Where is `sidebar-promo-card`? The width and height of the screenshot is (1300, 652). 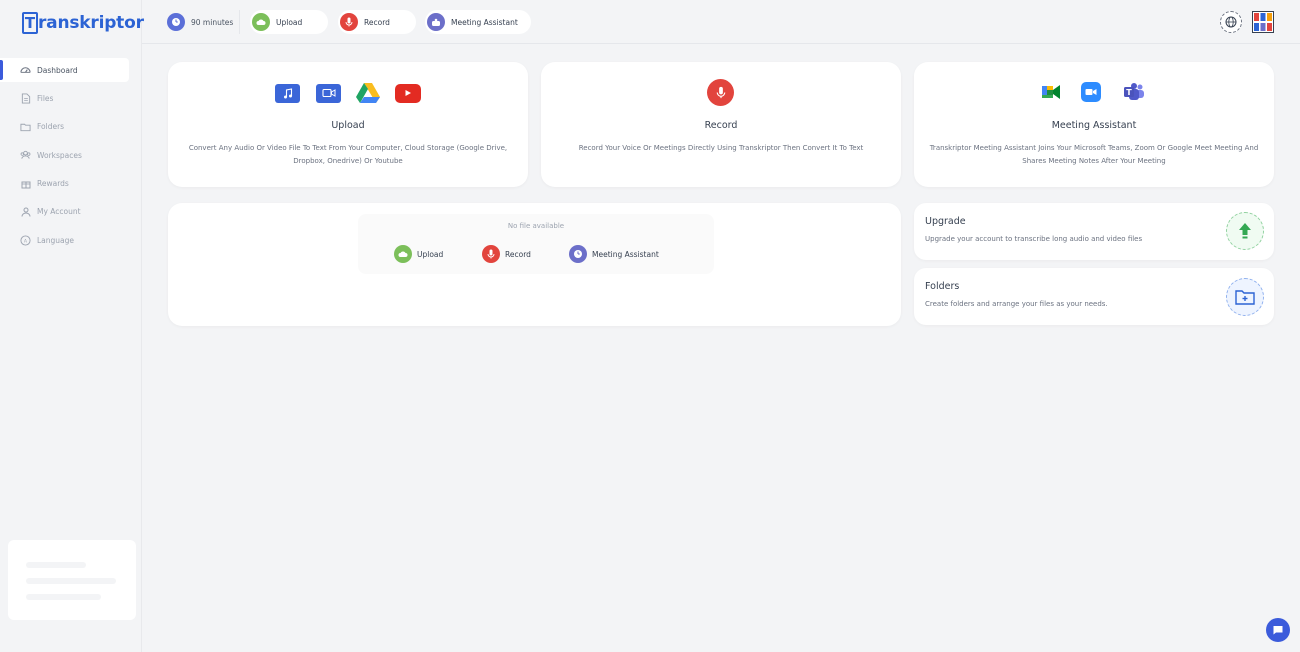
sidebar-promo-card is located at coordinates (72, 580).